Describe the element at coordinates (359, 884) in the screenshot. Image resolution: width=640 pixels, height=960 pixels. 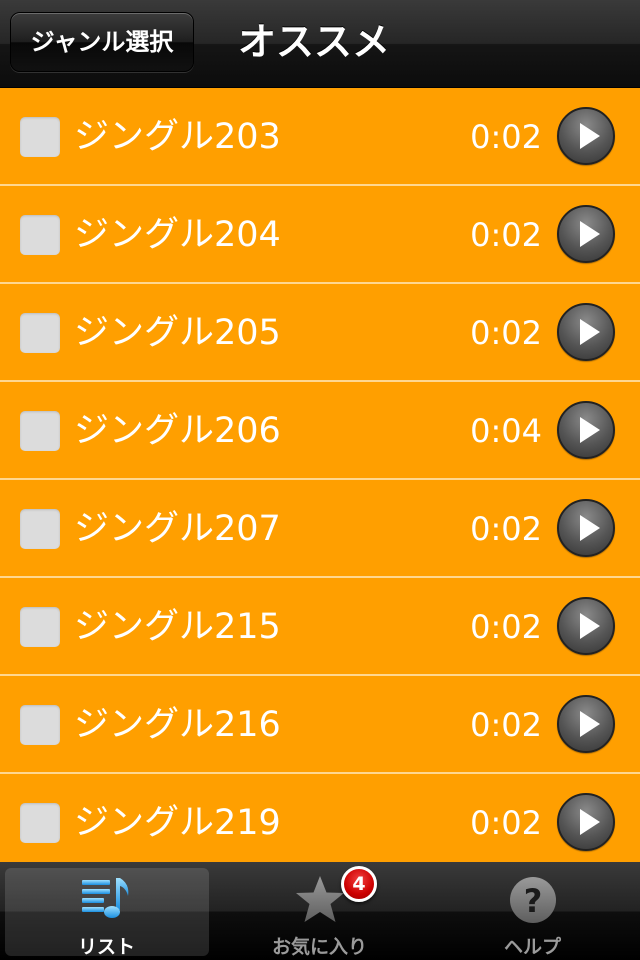
I see `favorites-badge: 4` at that location.